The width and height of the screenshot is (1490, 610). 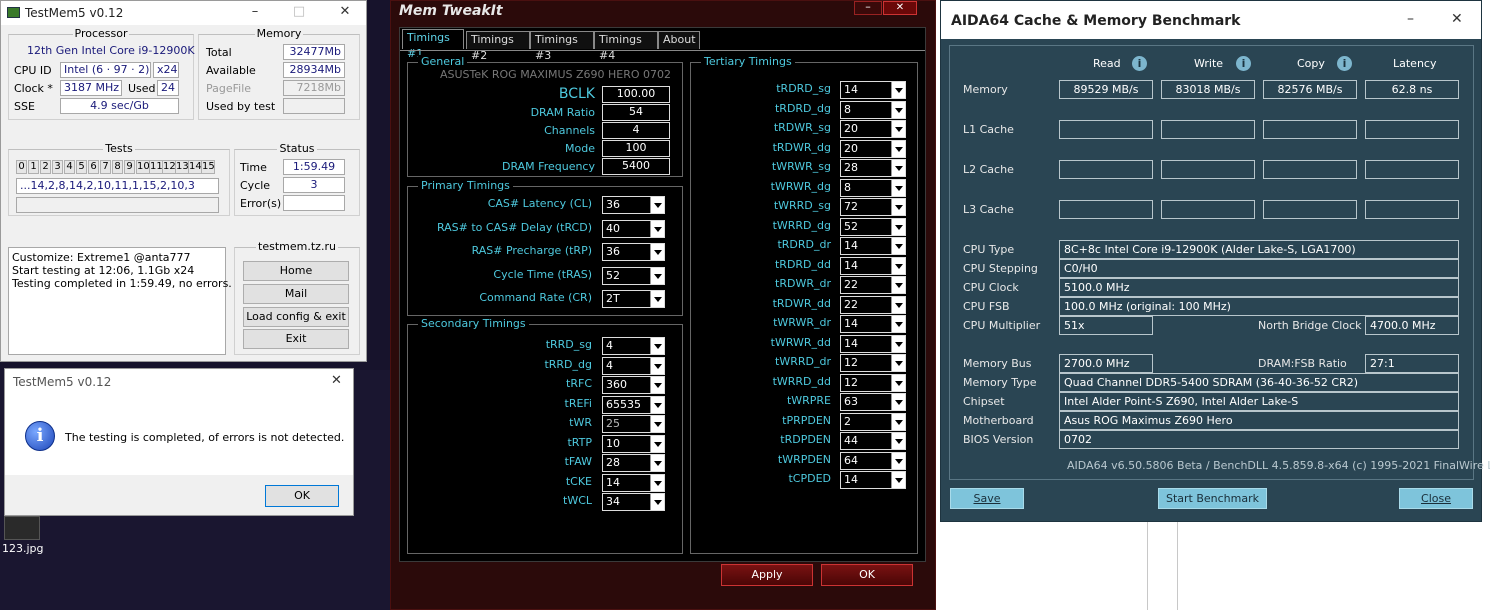 I want to click on save-button: Save, so click(x=987, y=498).